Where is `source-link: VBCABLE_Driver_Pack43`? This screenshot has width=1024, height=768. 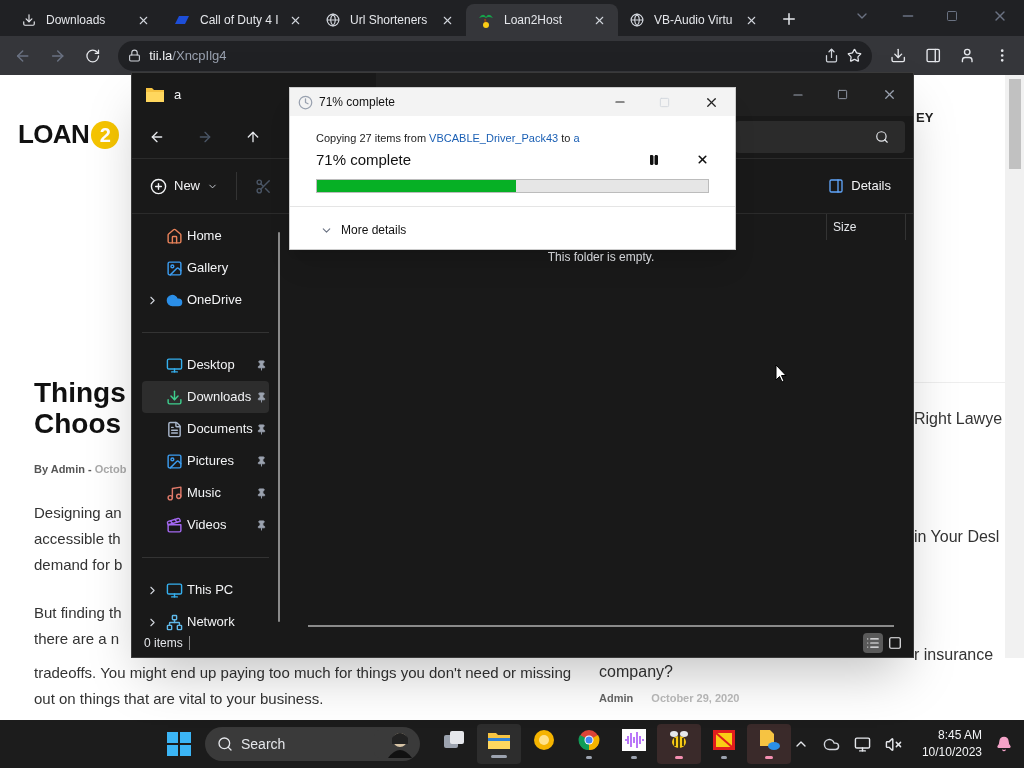 source-link: VBCABLE_Driver_Pack43 is located at coordinates (494, 138).